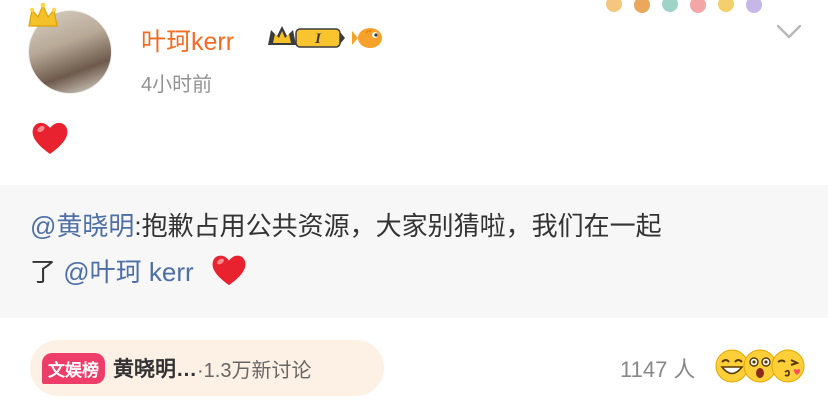  What do you see at coordinates (128, 272) in the screenshot?
I see `mention-target-link: @叶珂 kerr` at bounding box center [128, 272].